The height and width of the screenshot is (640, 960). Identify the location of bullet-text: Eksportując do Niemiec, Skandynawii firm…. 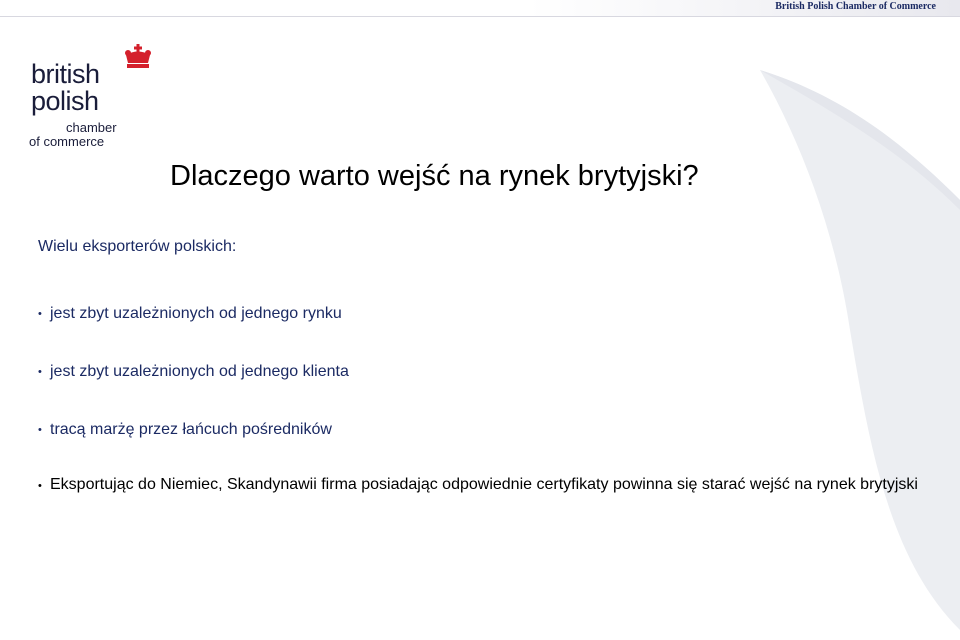
(484, 484).